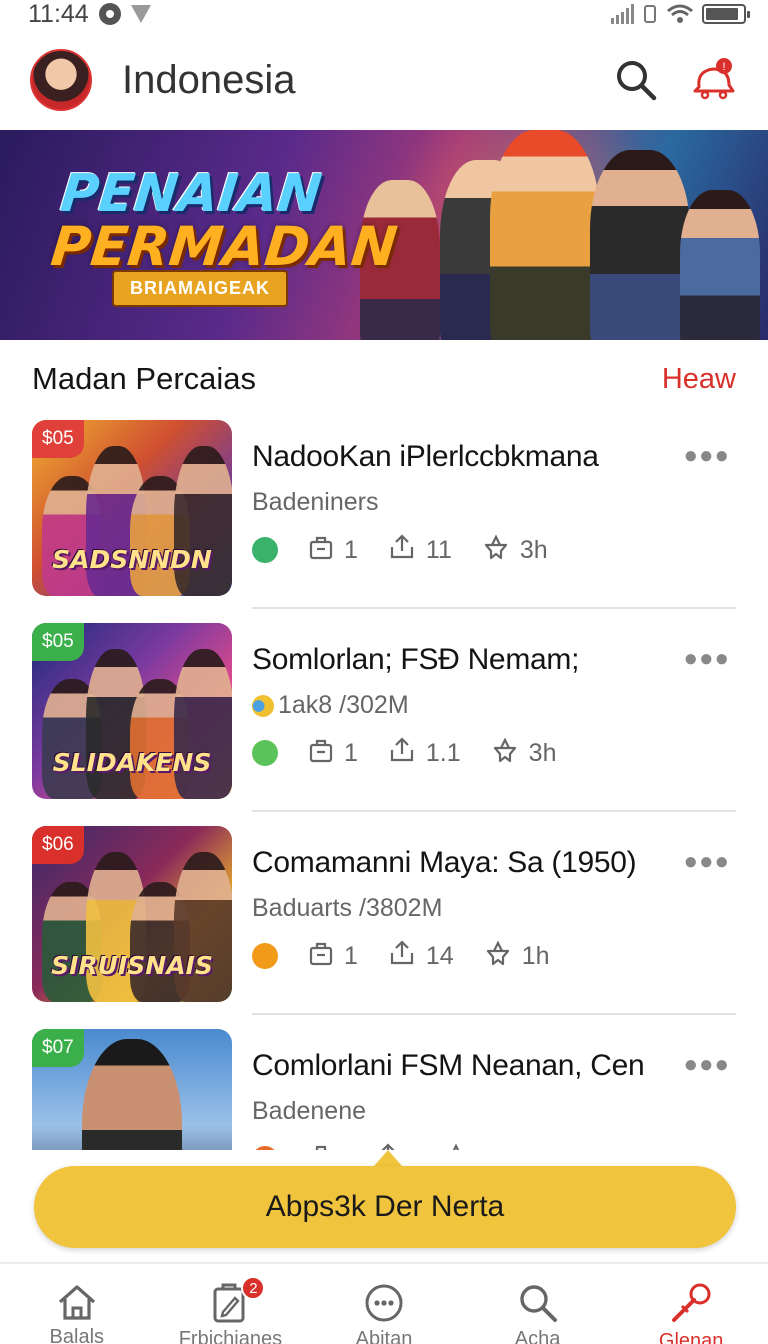 The width and height of the screenshot is (768, 1344). What do you see at coordinates (132, 711) in the screenshot?
I see `item-thumbnail: SLIDAKENS $05` at bounding box center [132, 711].